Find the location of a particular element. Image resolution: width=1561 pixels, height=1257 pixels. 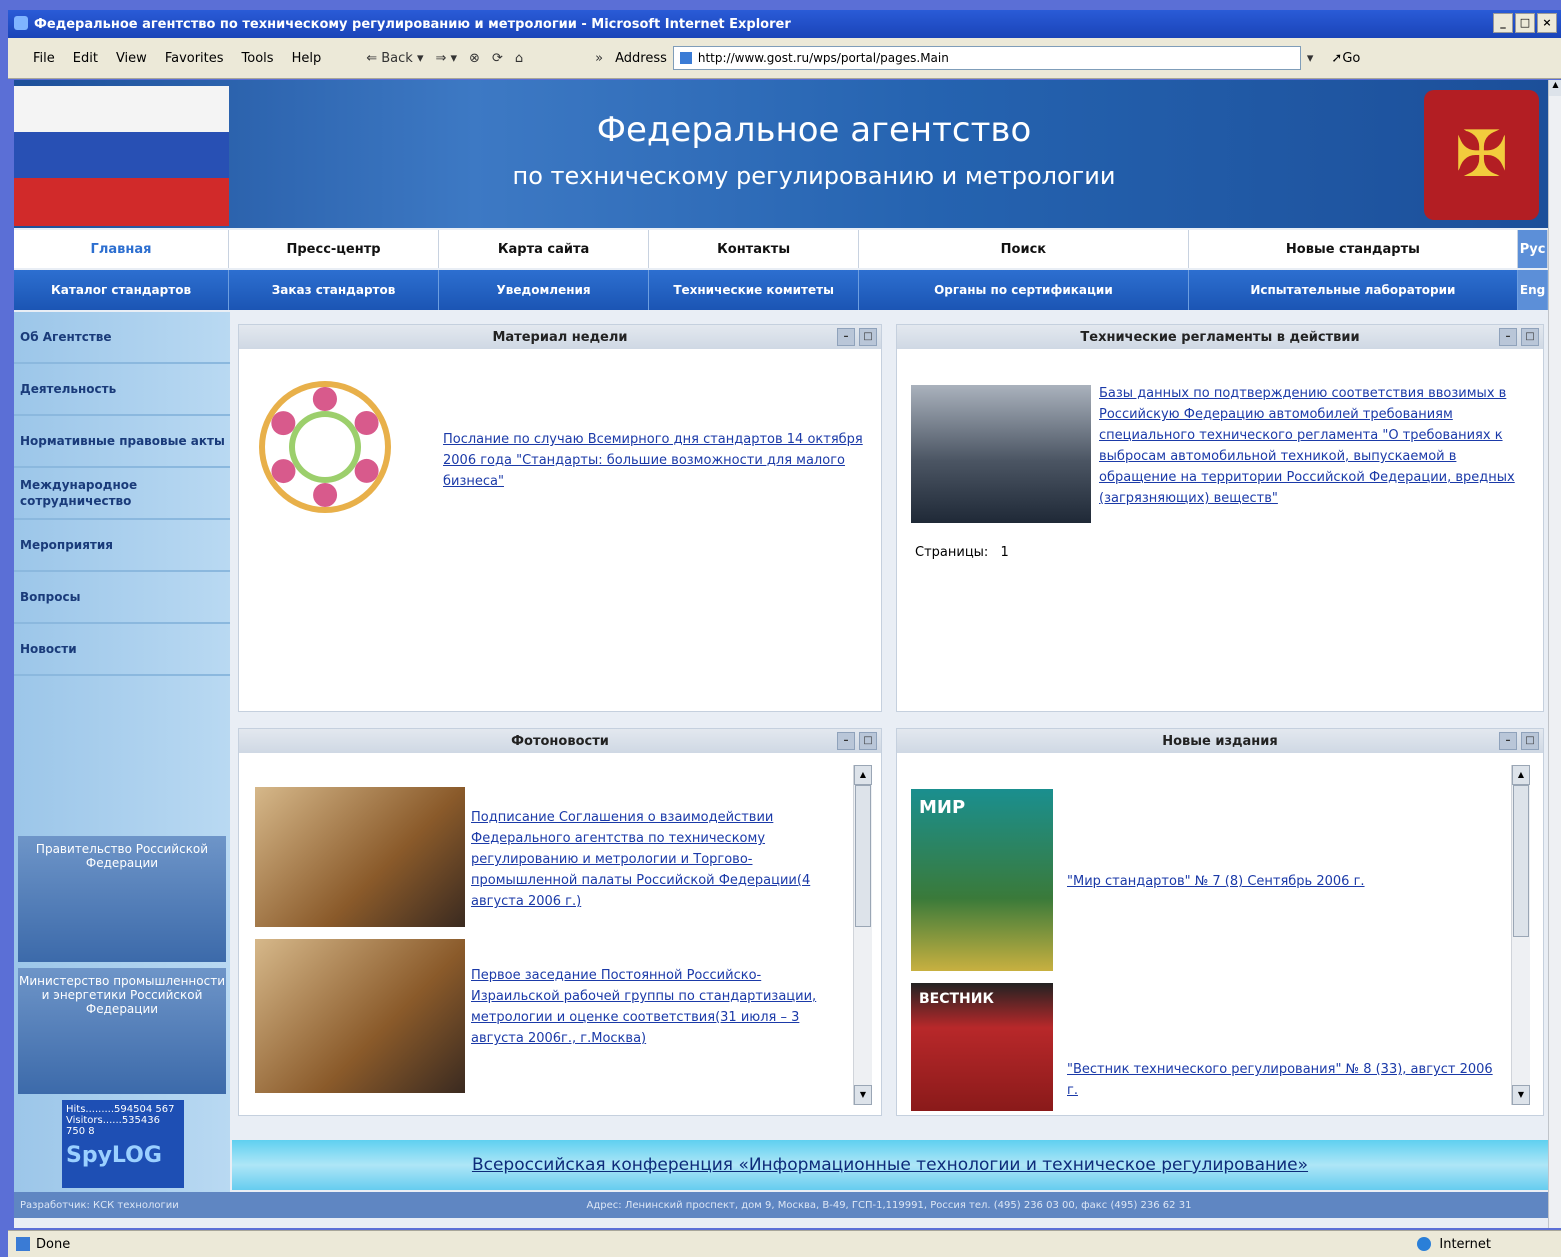

ie-icon is located at coordinates (21, 23).